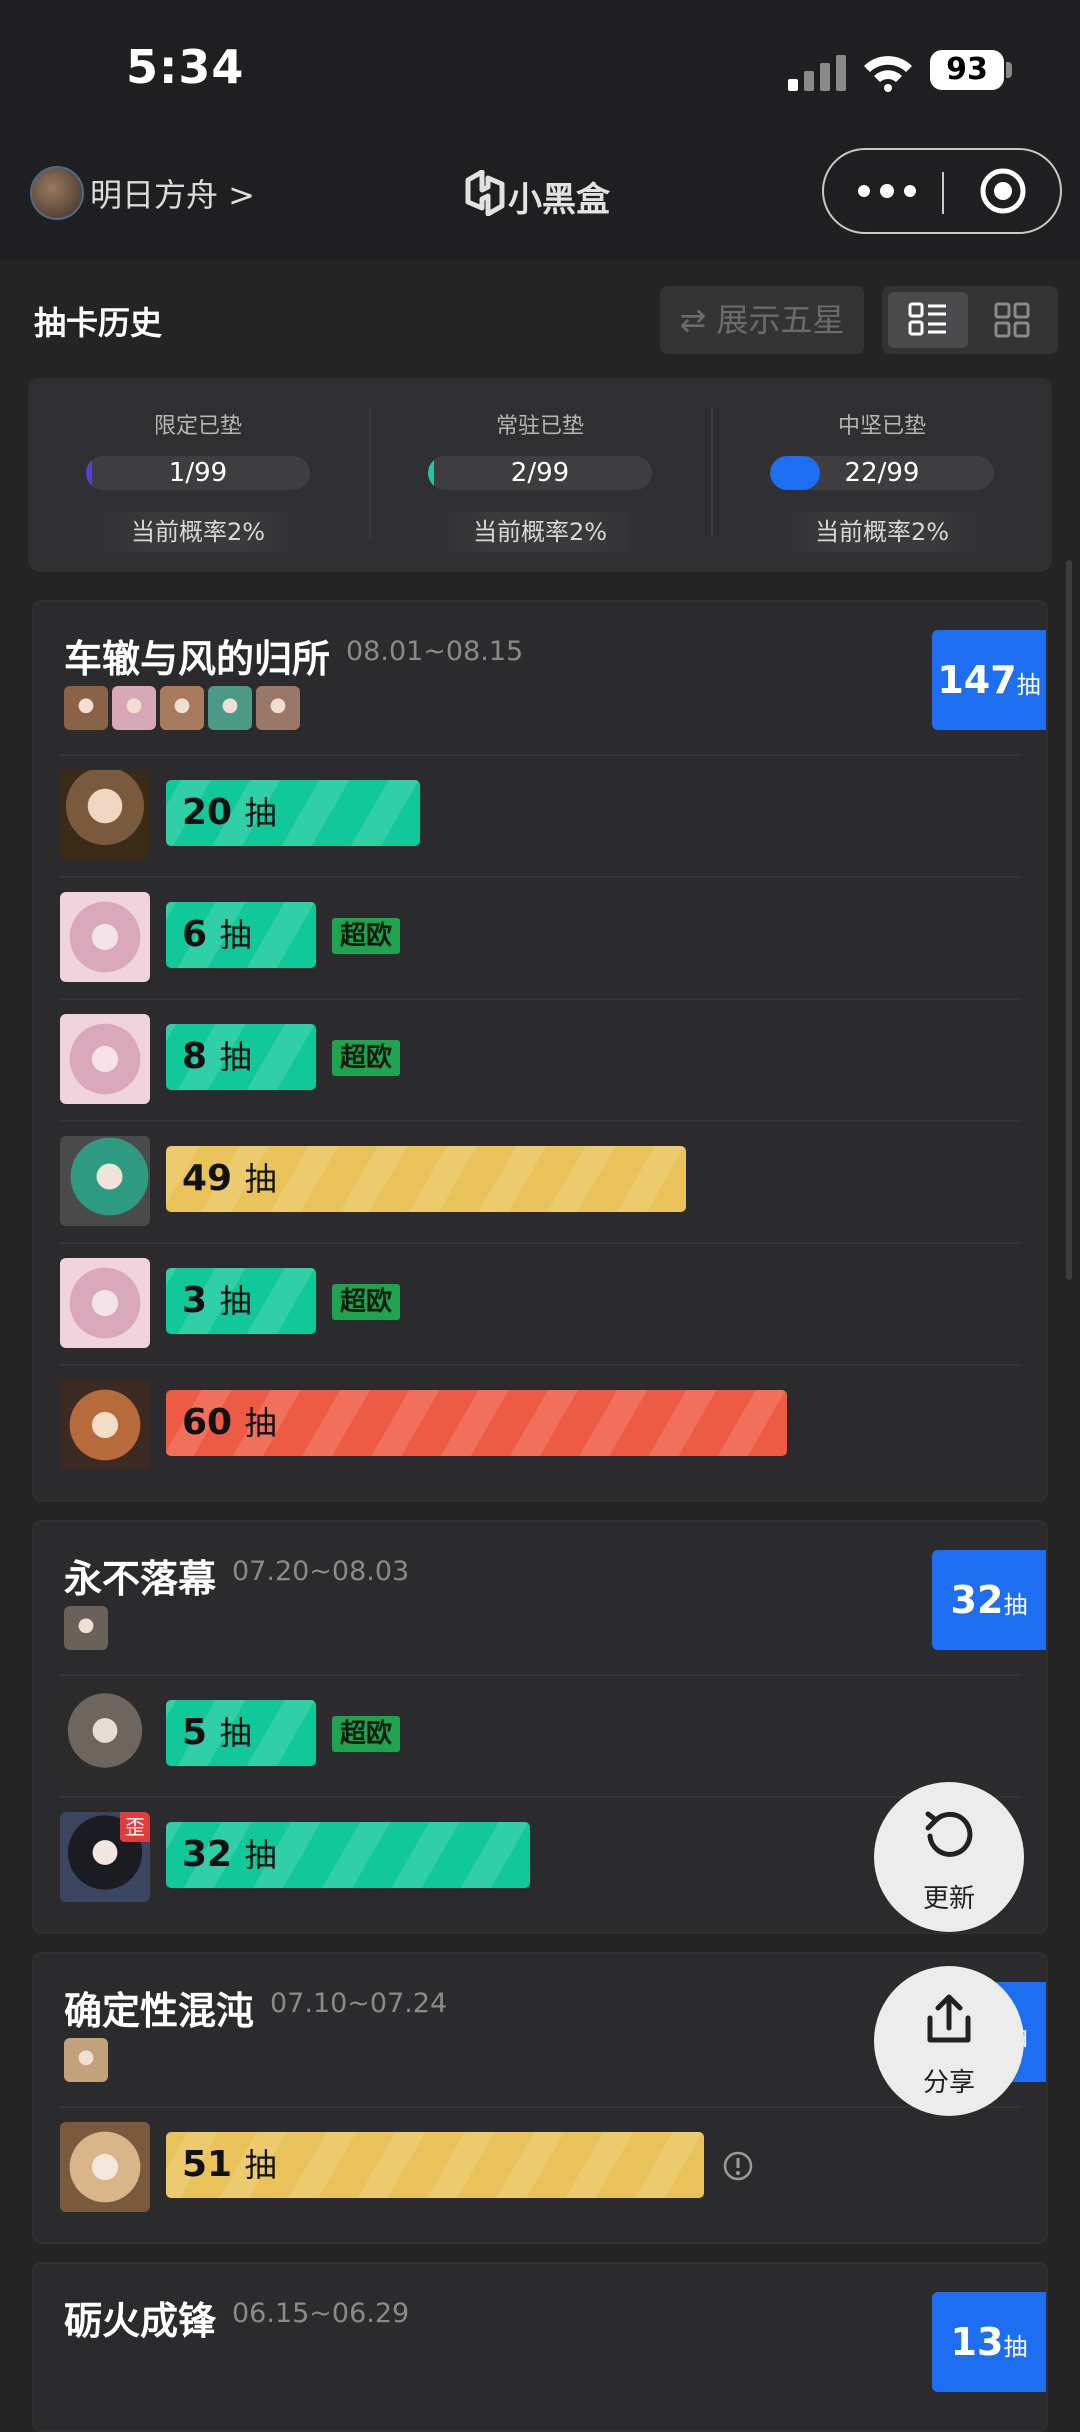 The height and width of the screenshot is (2432, 1080). What do you see at coordinates (321, 1571) in the screenshot?
I see `pool-date: 07.20~08.03` at bounding box center [321, 1571].